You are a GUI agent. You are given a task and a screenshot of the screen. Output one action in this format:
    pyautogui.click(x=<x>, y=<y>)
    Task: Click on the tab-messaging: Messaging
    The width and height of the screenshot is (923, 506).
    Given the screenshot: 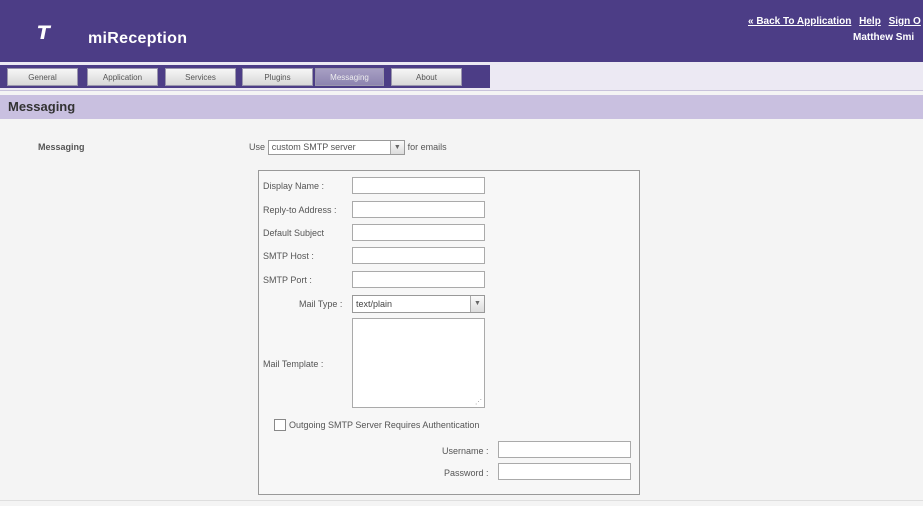 What is the action you would take?
    pyautogui.click(x=349, y=77)
    